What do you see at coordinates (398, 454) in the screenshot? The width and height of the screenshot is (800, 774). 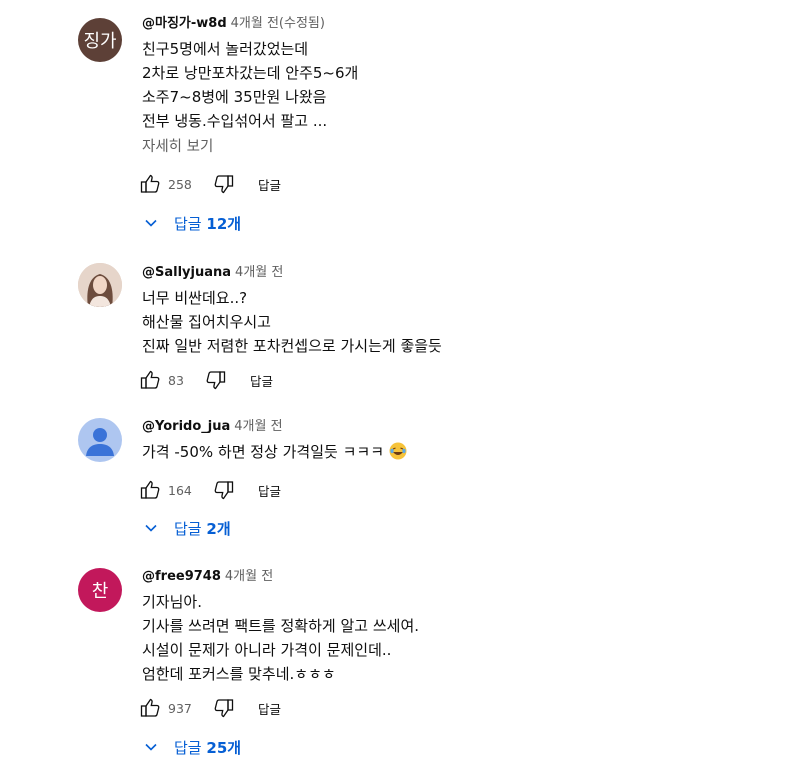 I see `laughing-emoji-icon` at bounding box center [398, 454].